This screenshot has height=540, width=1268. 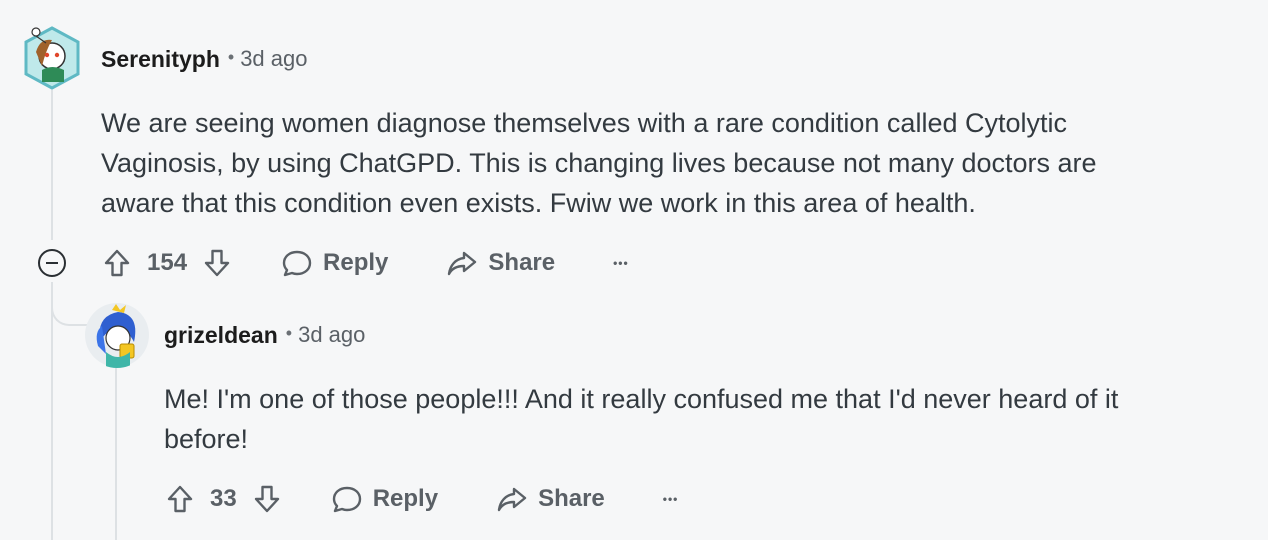 I want to click on thread-line-main, so click(x=52, y=165).